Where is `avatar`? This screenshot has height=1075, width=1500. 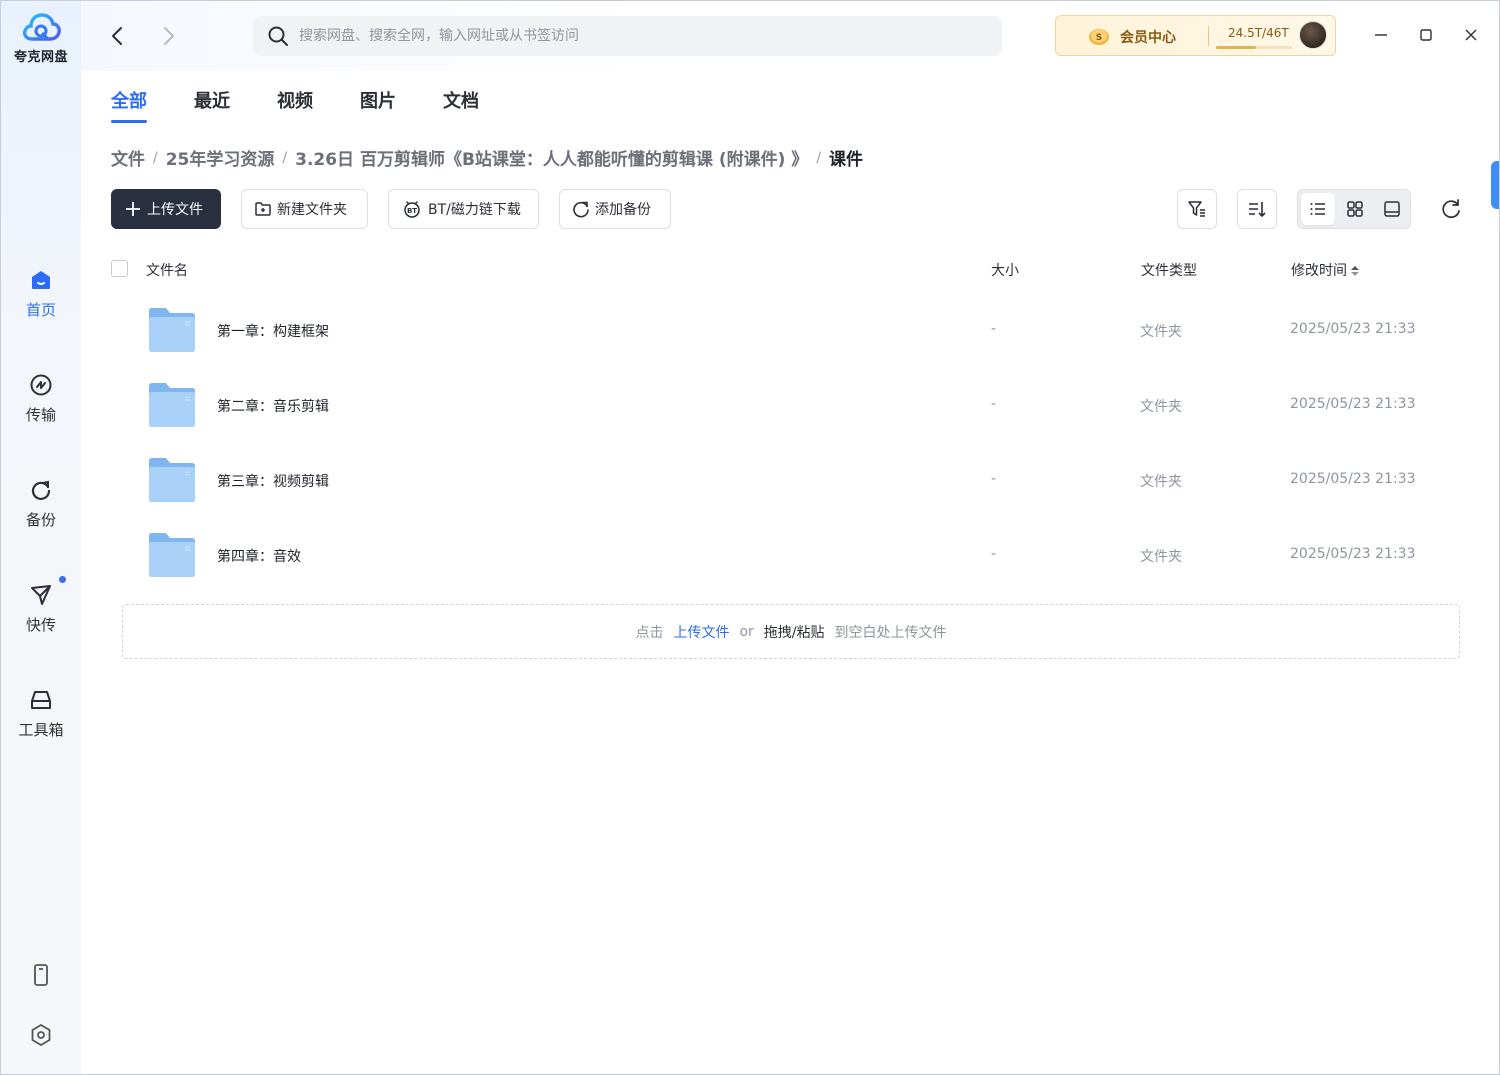 avatar is located at coordinates (1313, 35).